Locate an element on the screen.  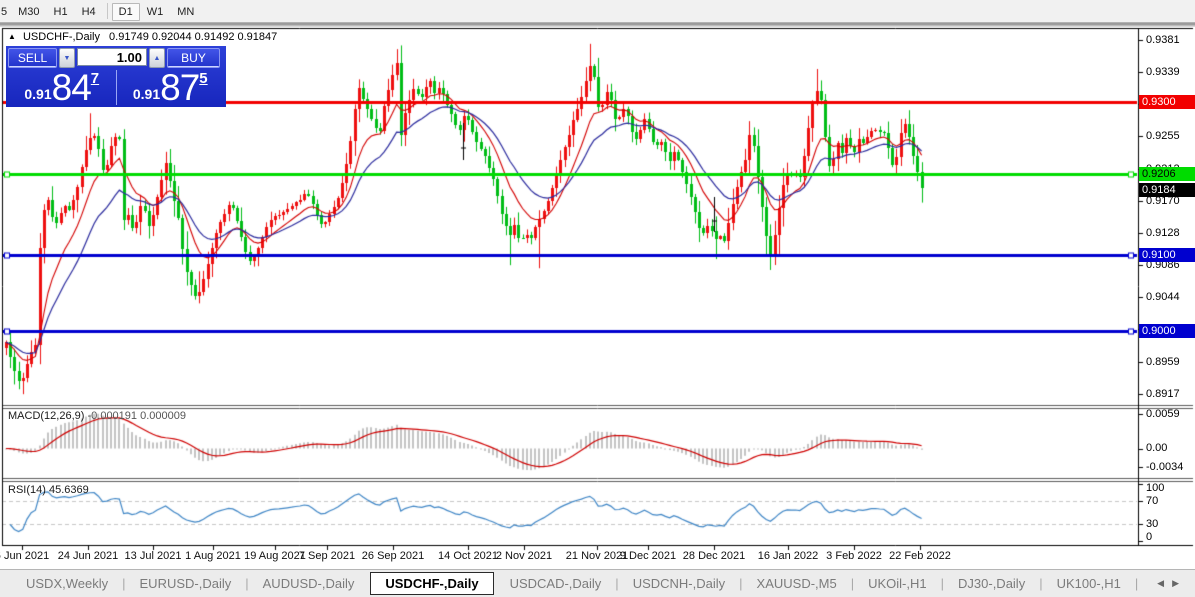
volume-increase-button: ▲ is located at coordinates (157, 58).